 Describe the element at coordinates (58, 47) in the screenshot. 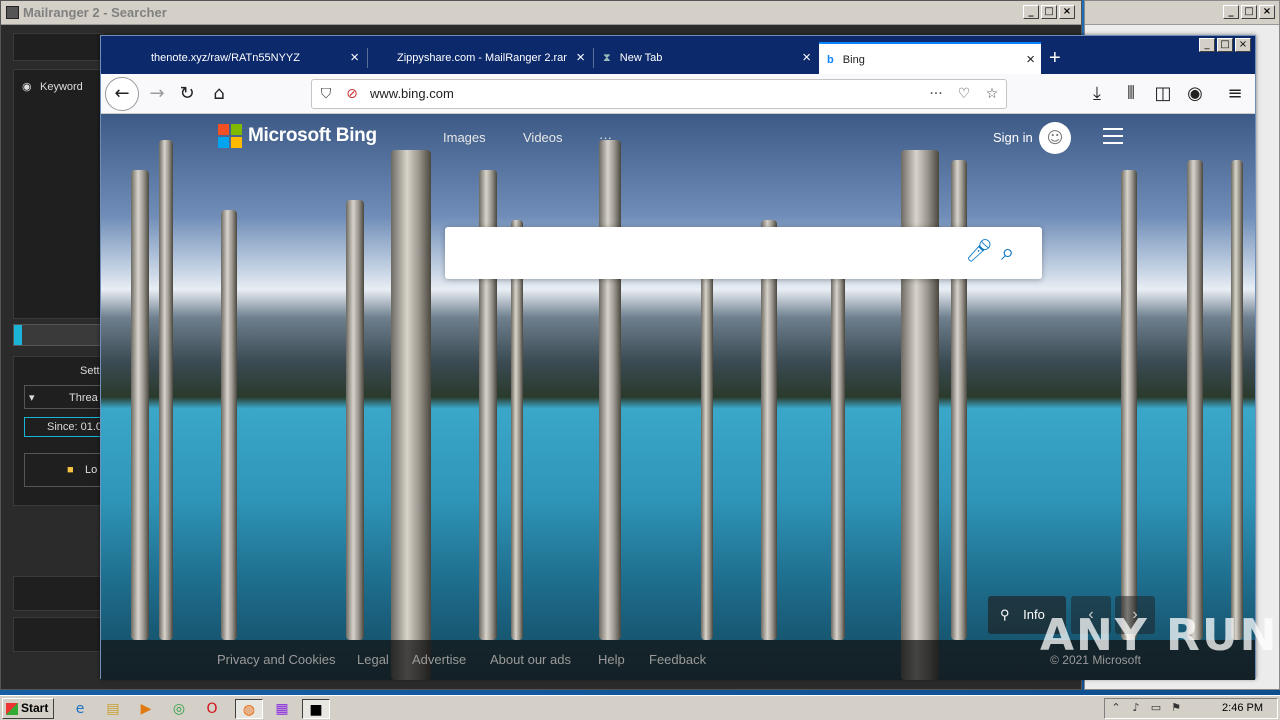

I see `top-field` at that location.